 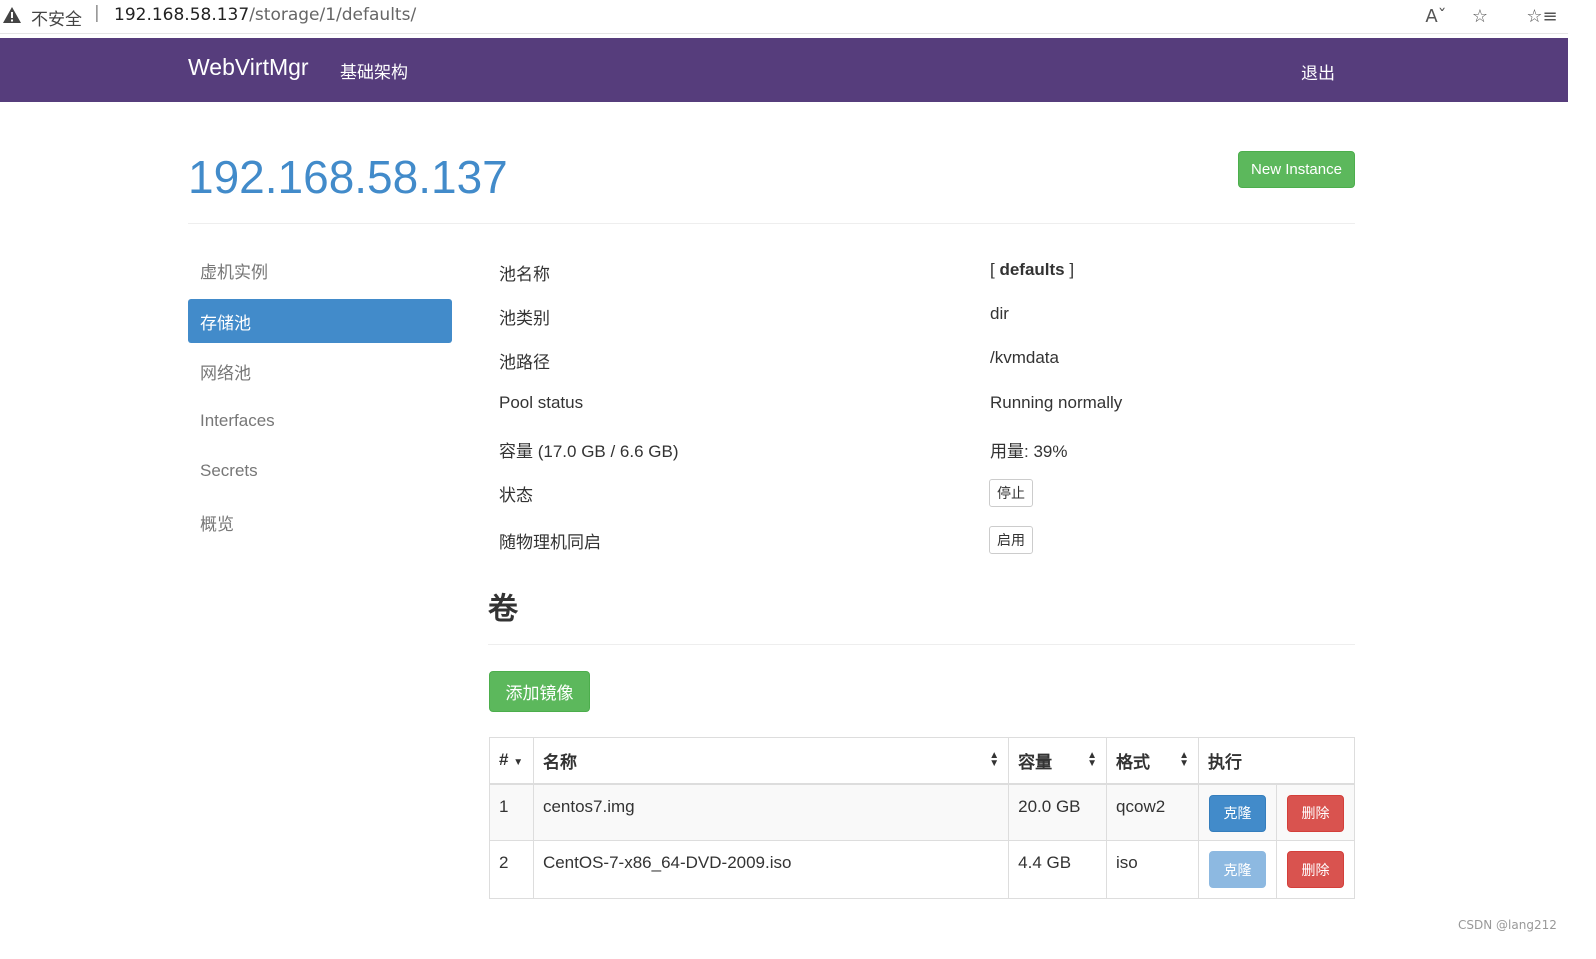 What do you see at coordinates (1011, 493) in the screenshot?
I see `stop-pool-button: 停止` at bounding box center [1011, 493].